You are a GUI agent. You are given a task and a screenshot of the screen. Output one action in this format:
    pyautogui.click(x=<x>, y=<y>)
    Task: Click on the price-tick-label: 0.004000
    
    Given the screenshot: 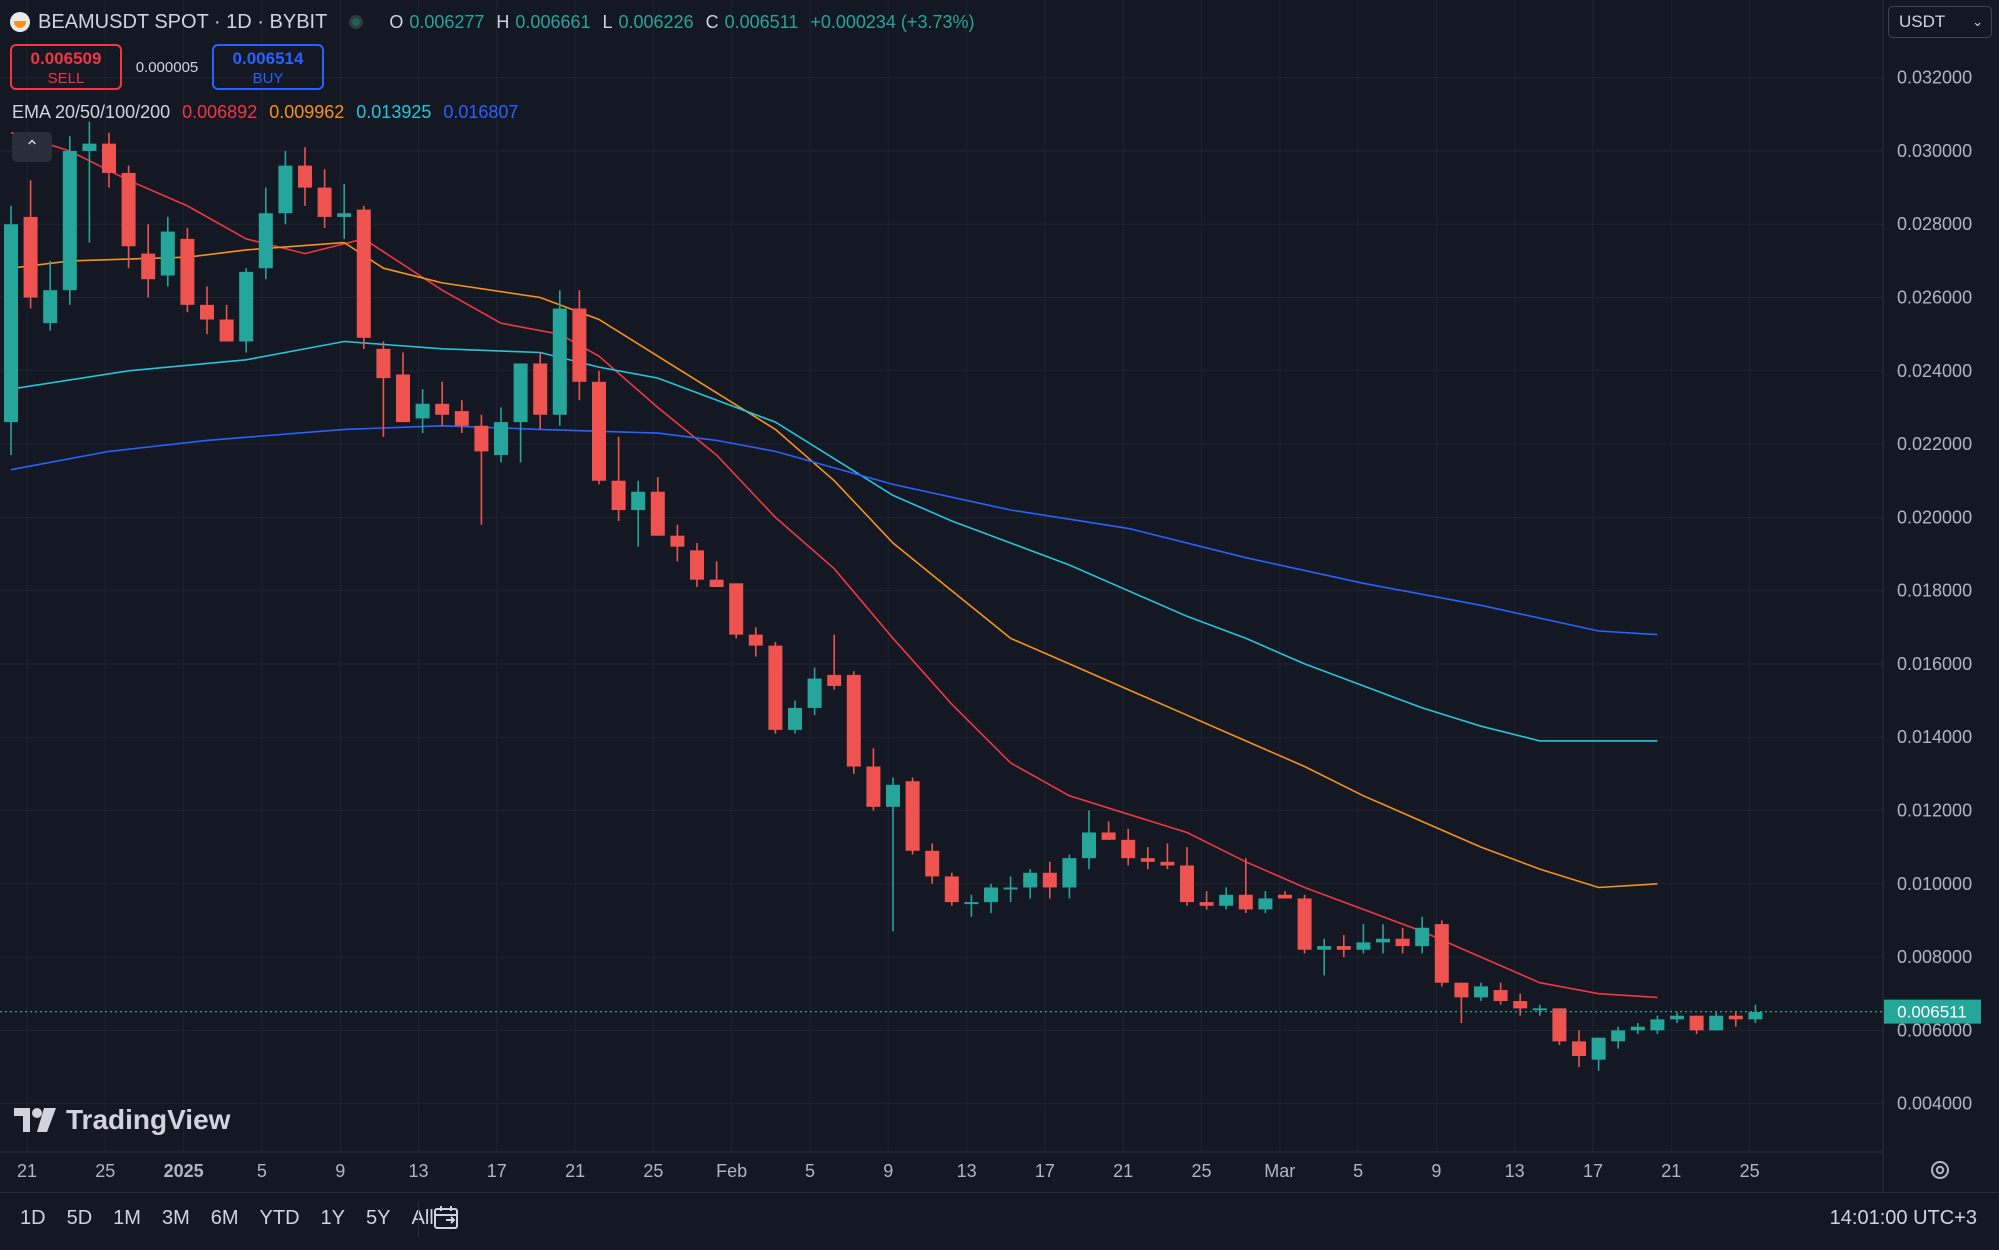 What is the action you would take?
    pyautogui.click(x=1934, y=1104)
    